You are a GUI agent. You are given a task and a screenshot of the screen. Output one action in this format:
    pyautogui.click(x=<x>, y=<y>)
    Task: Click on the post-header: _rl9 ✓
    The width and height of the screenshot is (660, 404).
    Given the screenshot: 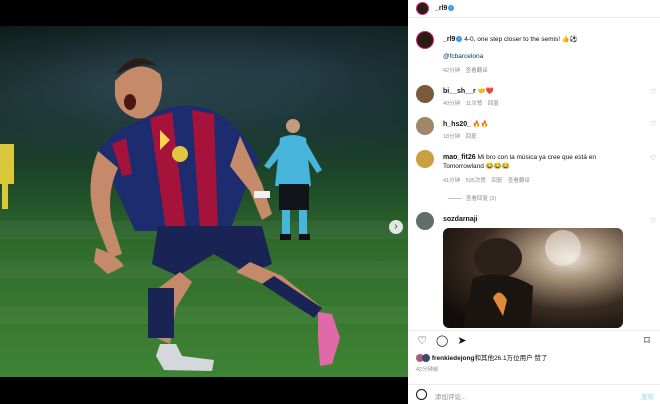 What is the action you would take?
    pyautogui.click(x=534, y=9)
    